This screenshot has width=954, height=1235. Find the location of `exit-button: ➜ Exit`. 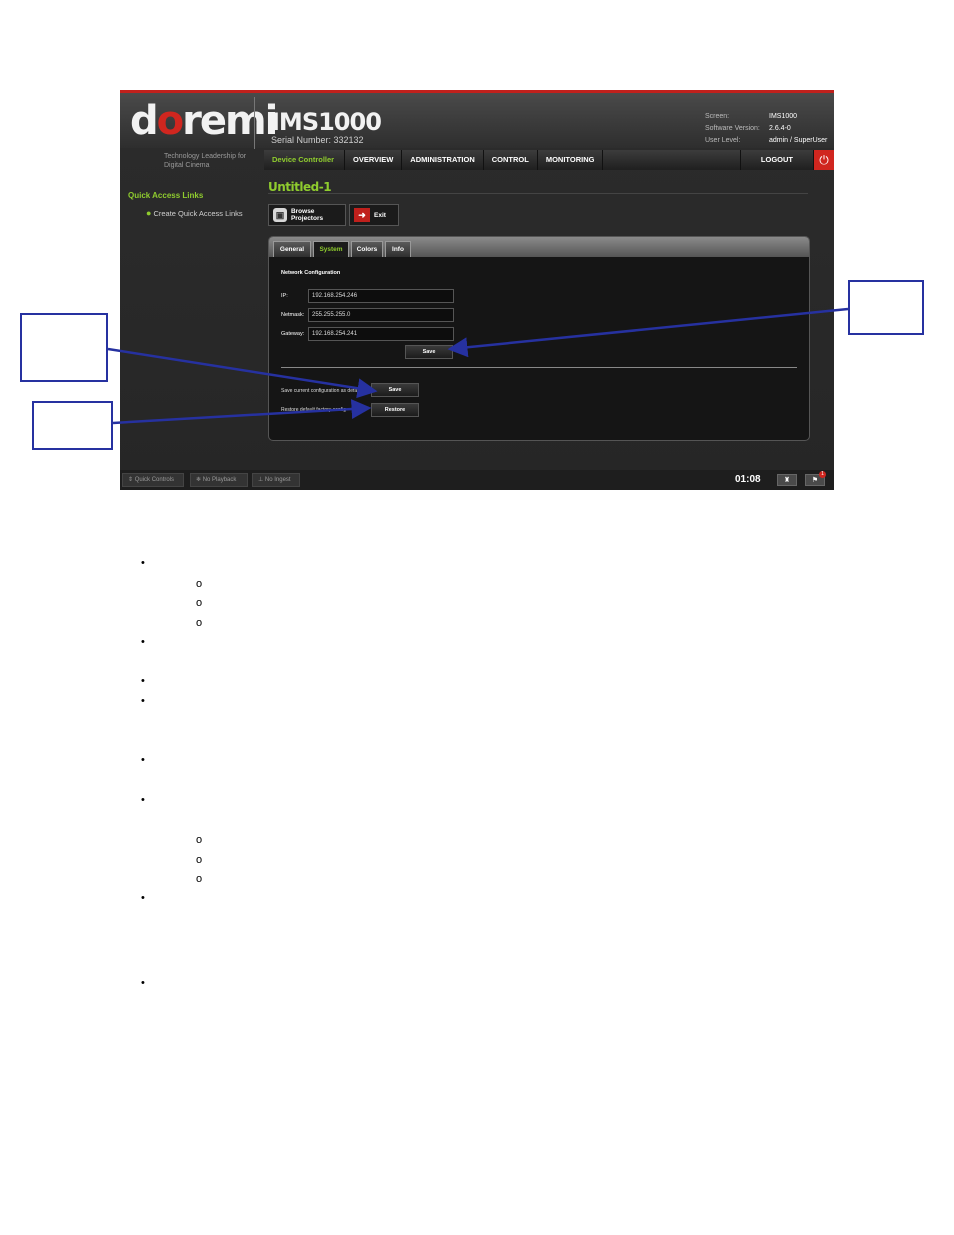

exit-button: ➜ Exit is located at coordinates (374, 215).